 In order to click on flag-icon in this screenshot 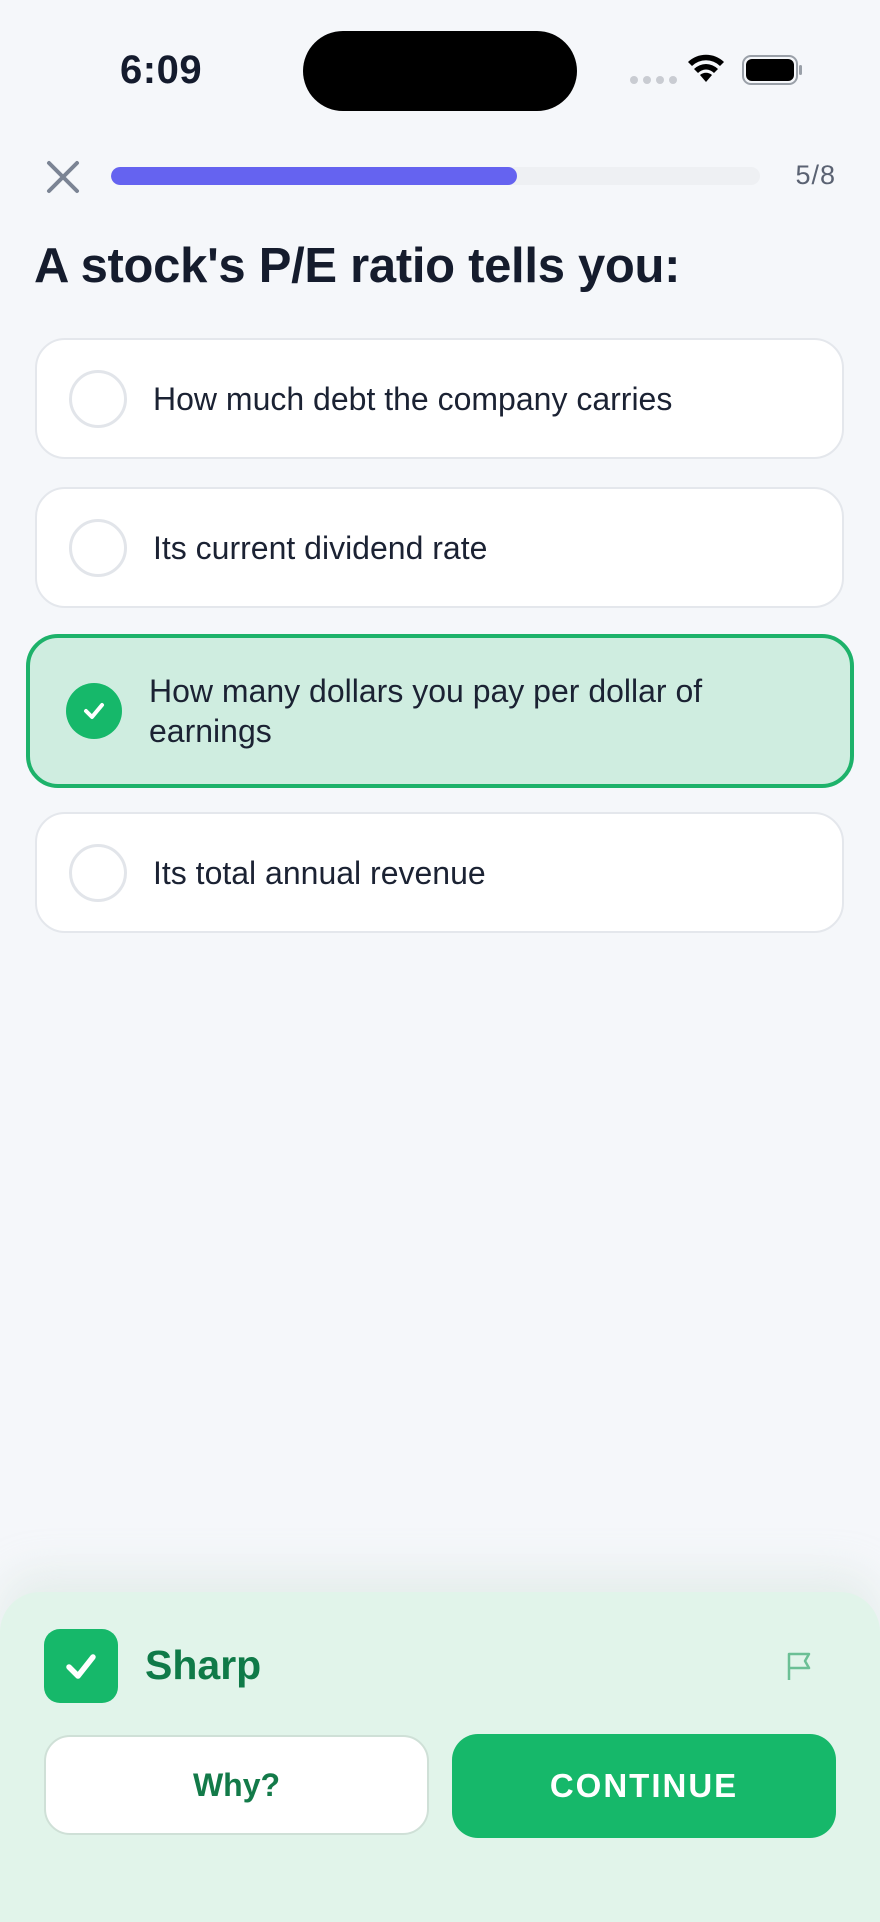, I will do `click(799, 1666)`.